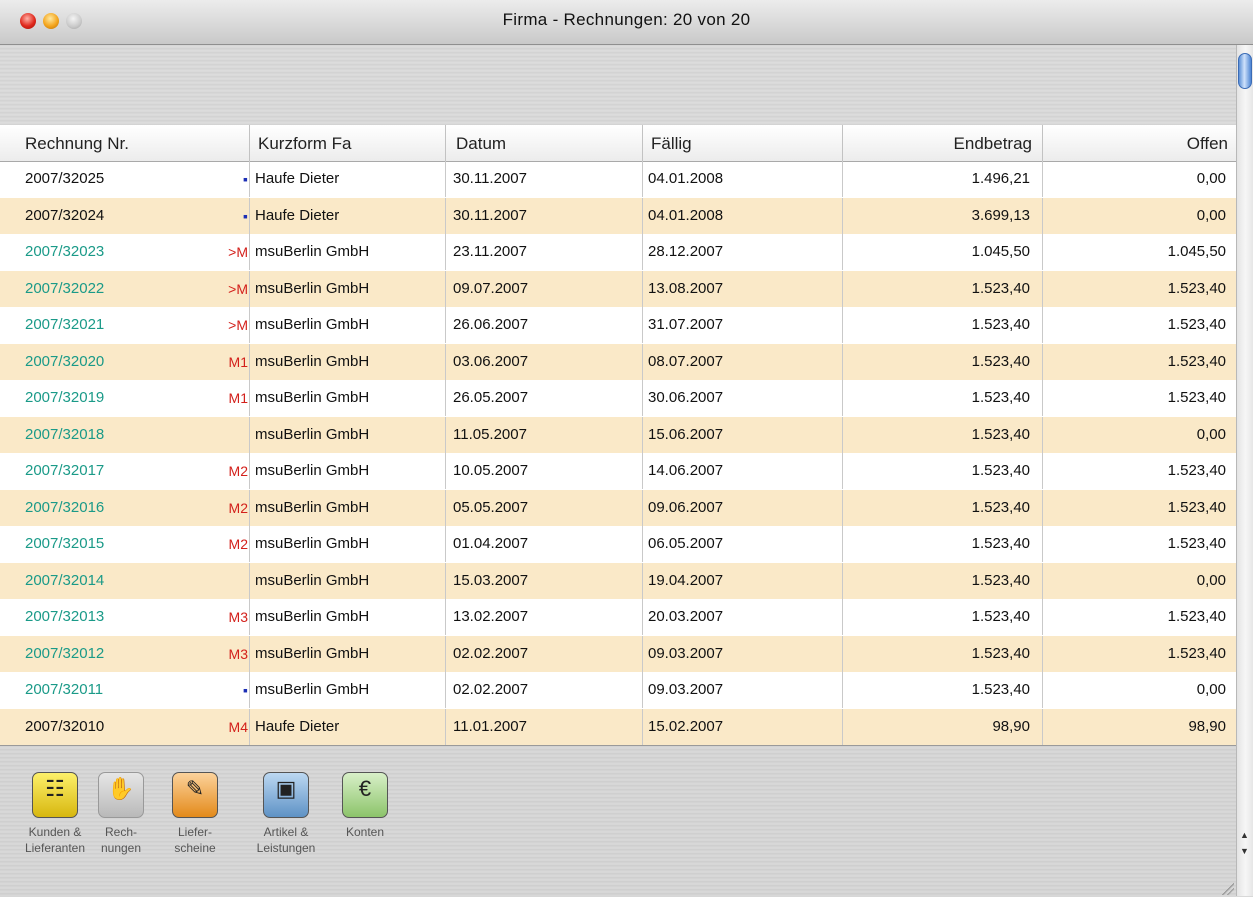 This screenshot has height=897, width=1253. Describe the element at coordinates (238, 361) in the screenshot. I see `reminder-flag: M1` at that location.